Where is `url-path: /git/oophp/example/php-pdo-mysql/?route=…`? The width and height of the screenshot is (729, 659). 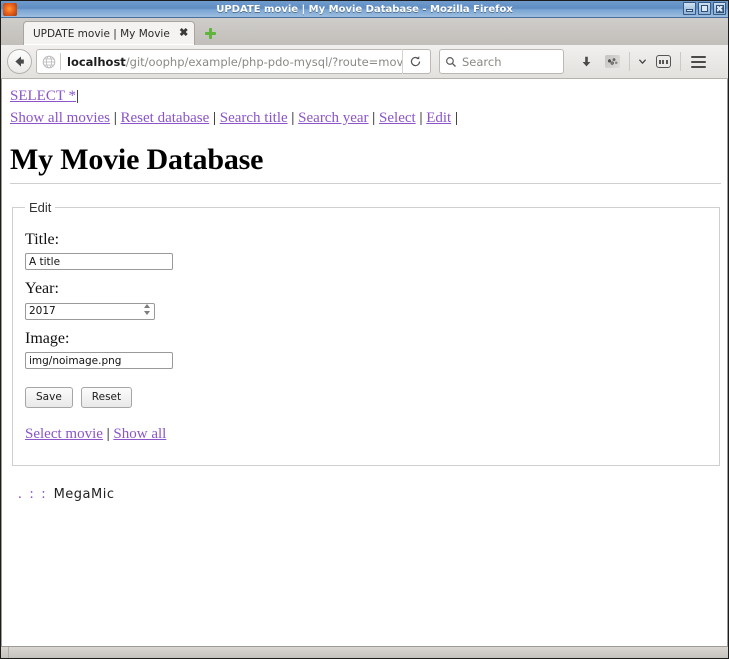 url-path: /git/oophp/example/php-pdo-mysql/?route=… is located at coordinates (263, 61).